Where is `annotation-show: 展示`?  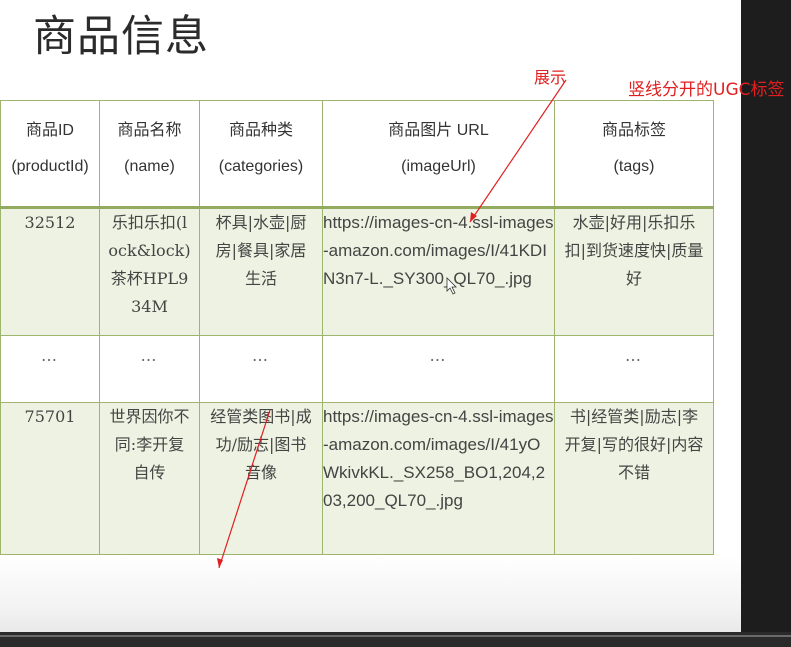 annotation-show: 展示 is located at coordinates (550, 77).